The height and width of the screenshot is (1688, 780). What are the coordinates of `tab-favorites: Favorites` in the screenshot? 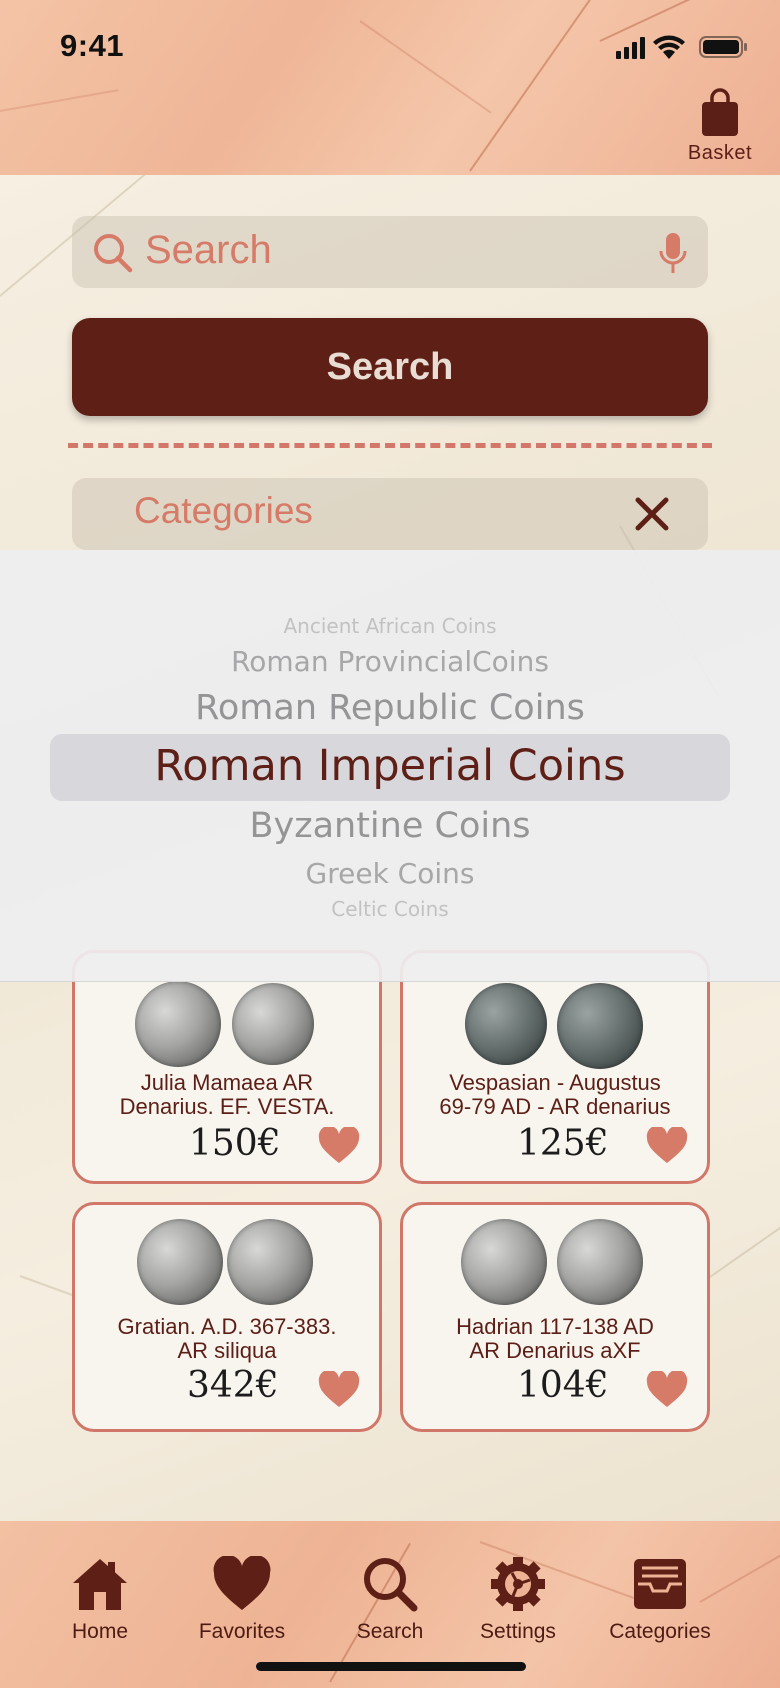 It's located at (242, 1599).